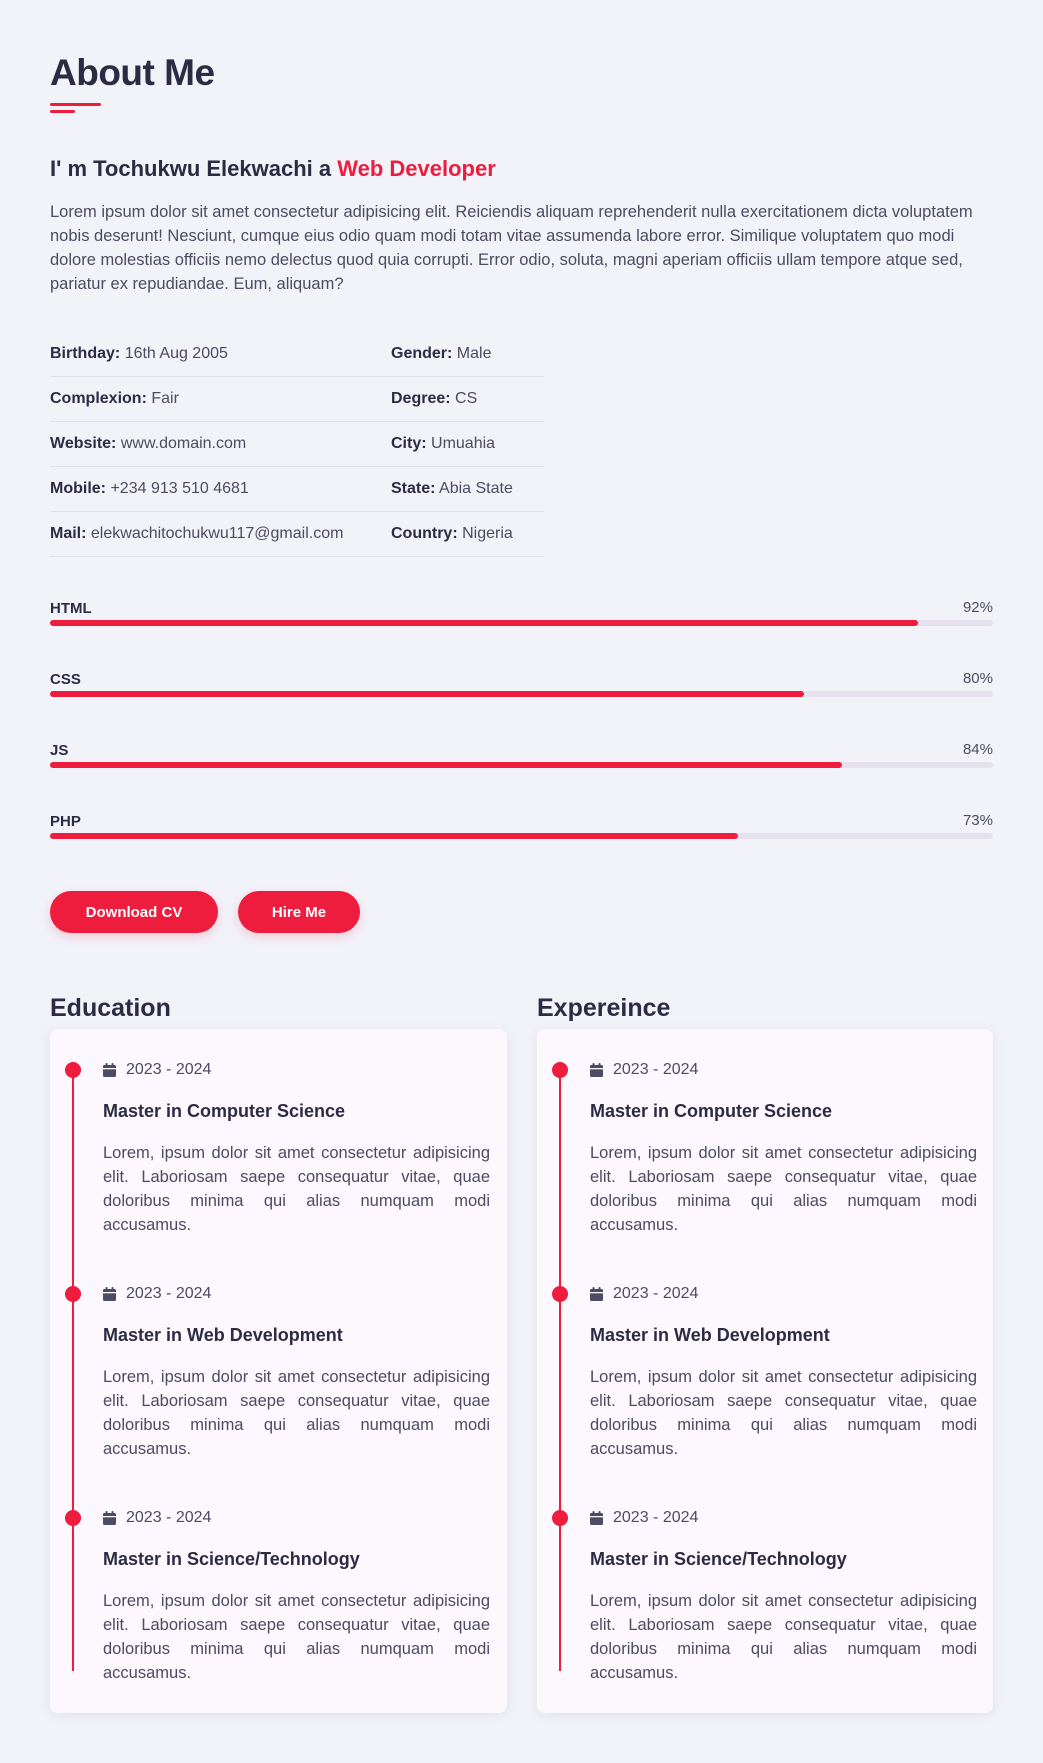 The width and height of the screenshot is (1043, 1763). What do you see at coordinates (110, 1008) in the screenshot?
I see `education-title: Education` at bounding box center [110, 1008].